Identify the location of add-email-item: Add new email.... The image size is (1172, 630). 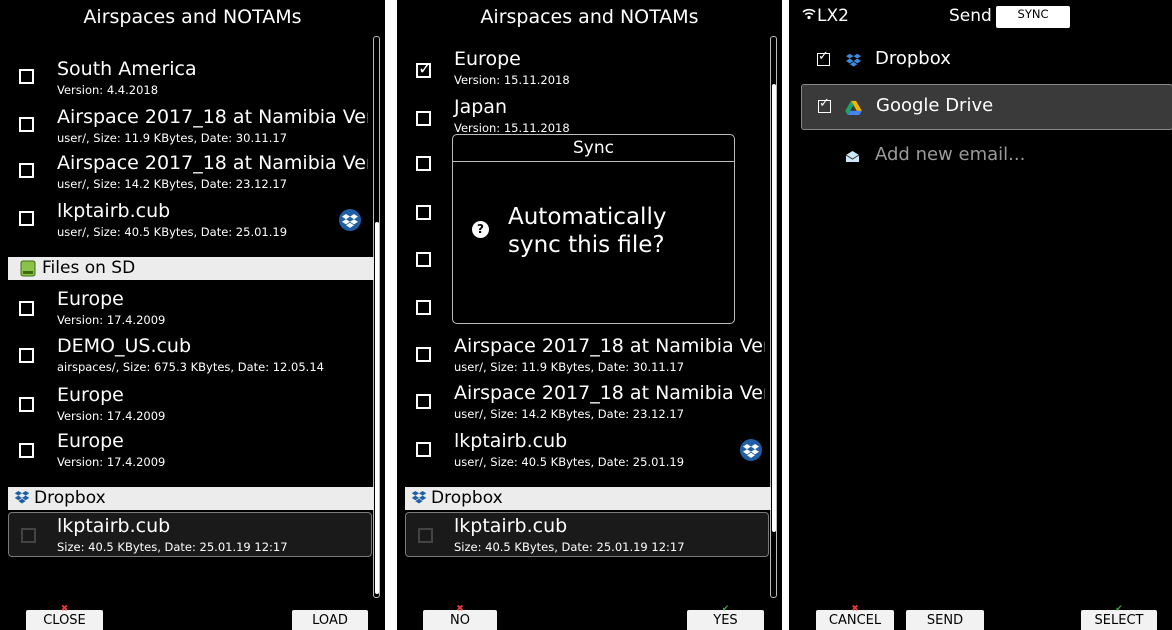
(986, 157).